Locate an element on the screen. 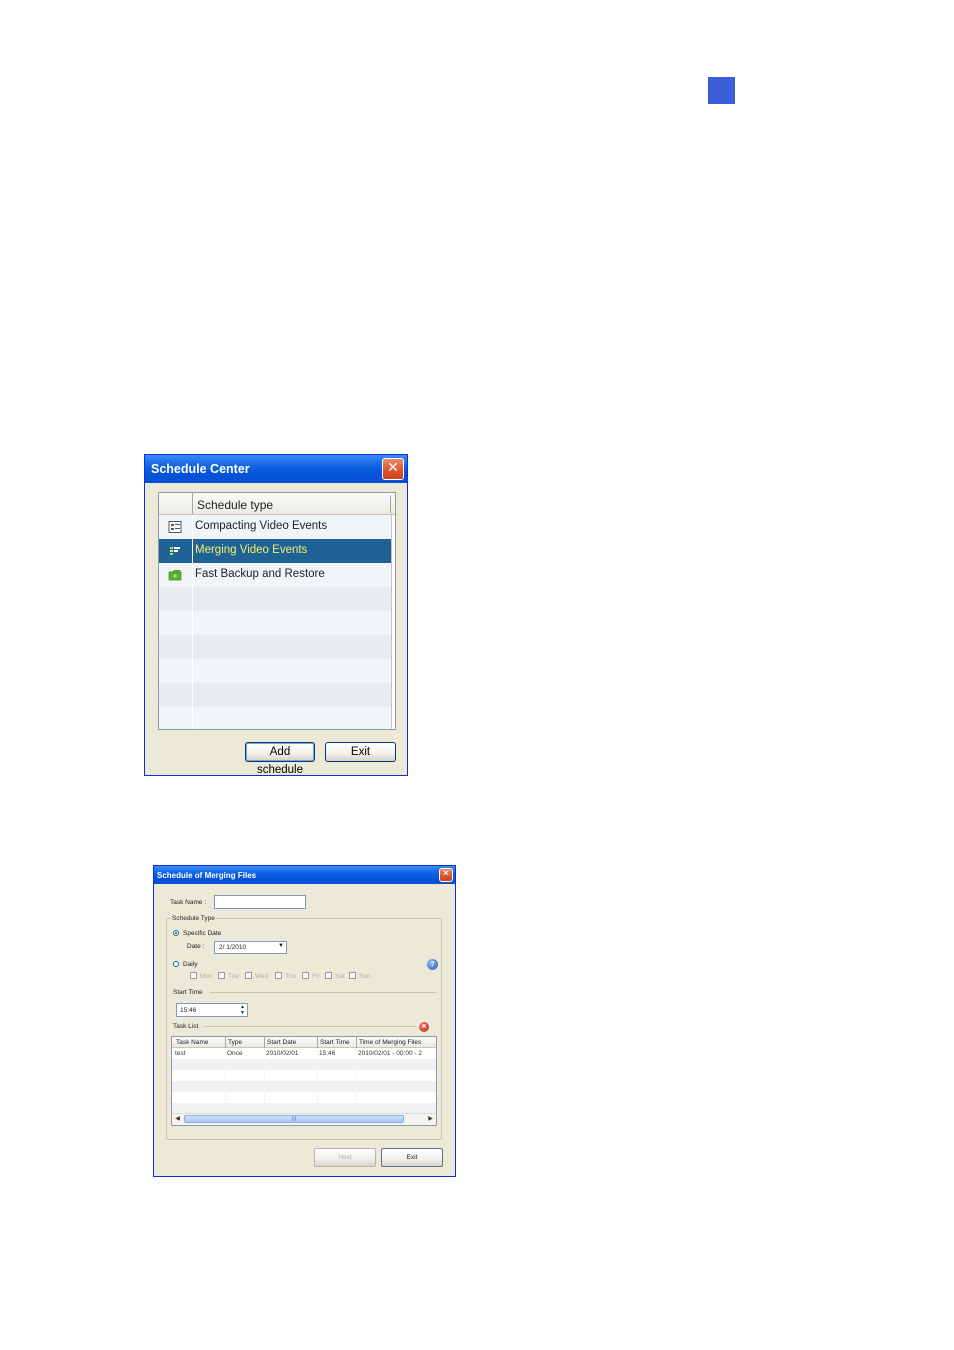 The width and height of the screenshot is (954, 1350). day-checkbox-sat is located at coordinates (328, 975).